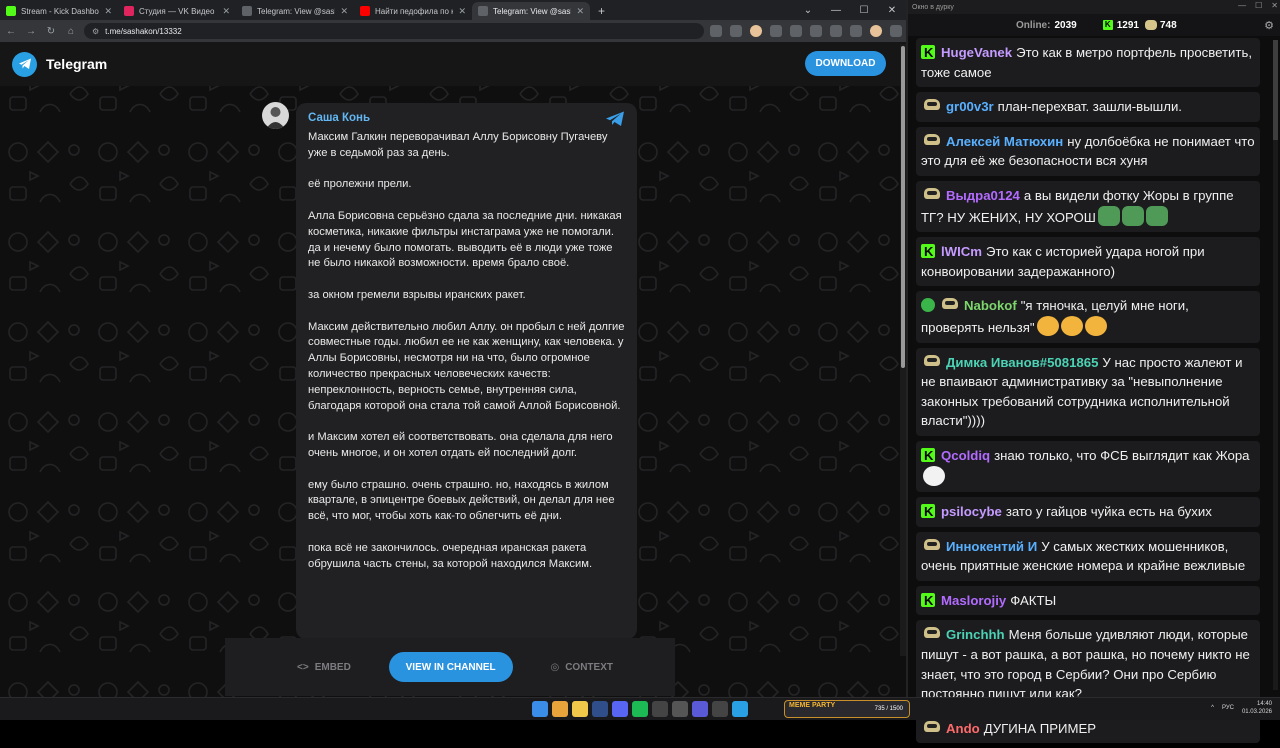 The image size is (1280, 748). Describe the element at coordinates (976, 52) in the screenshot. I see `chat-username: HugeVanek` at that location.